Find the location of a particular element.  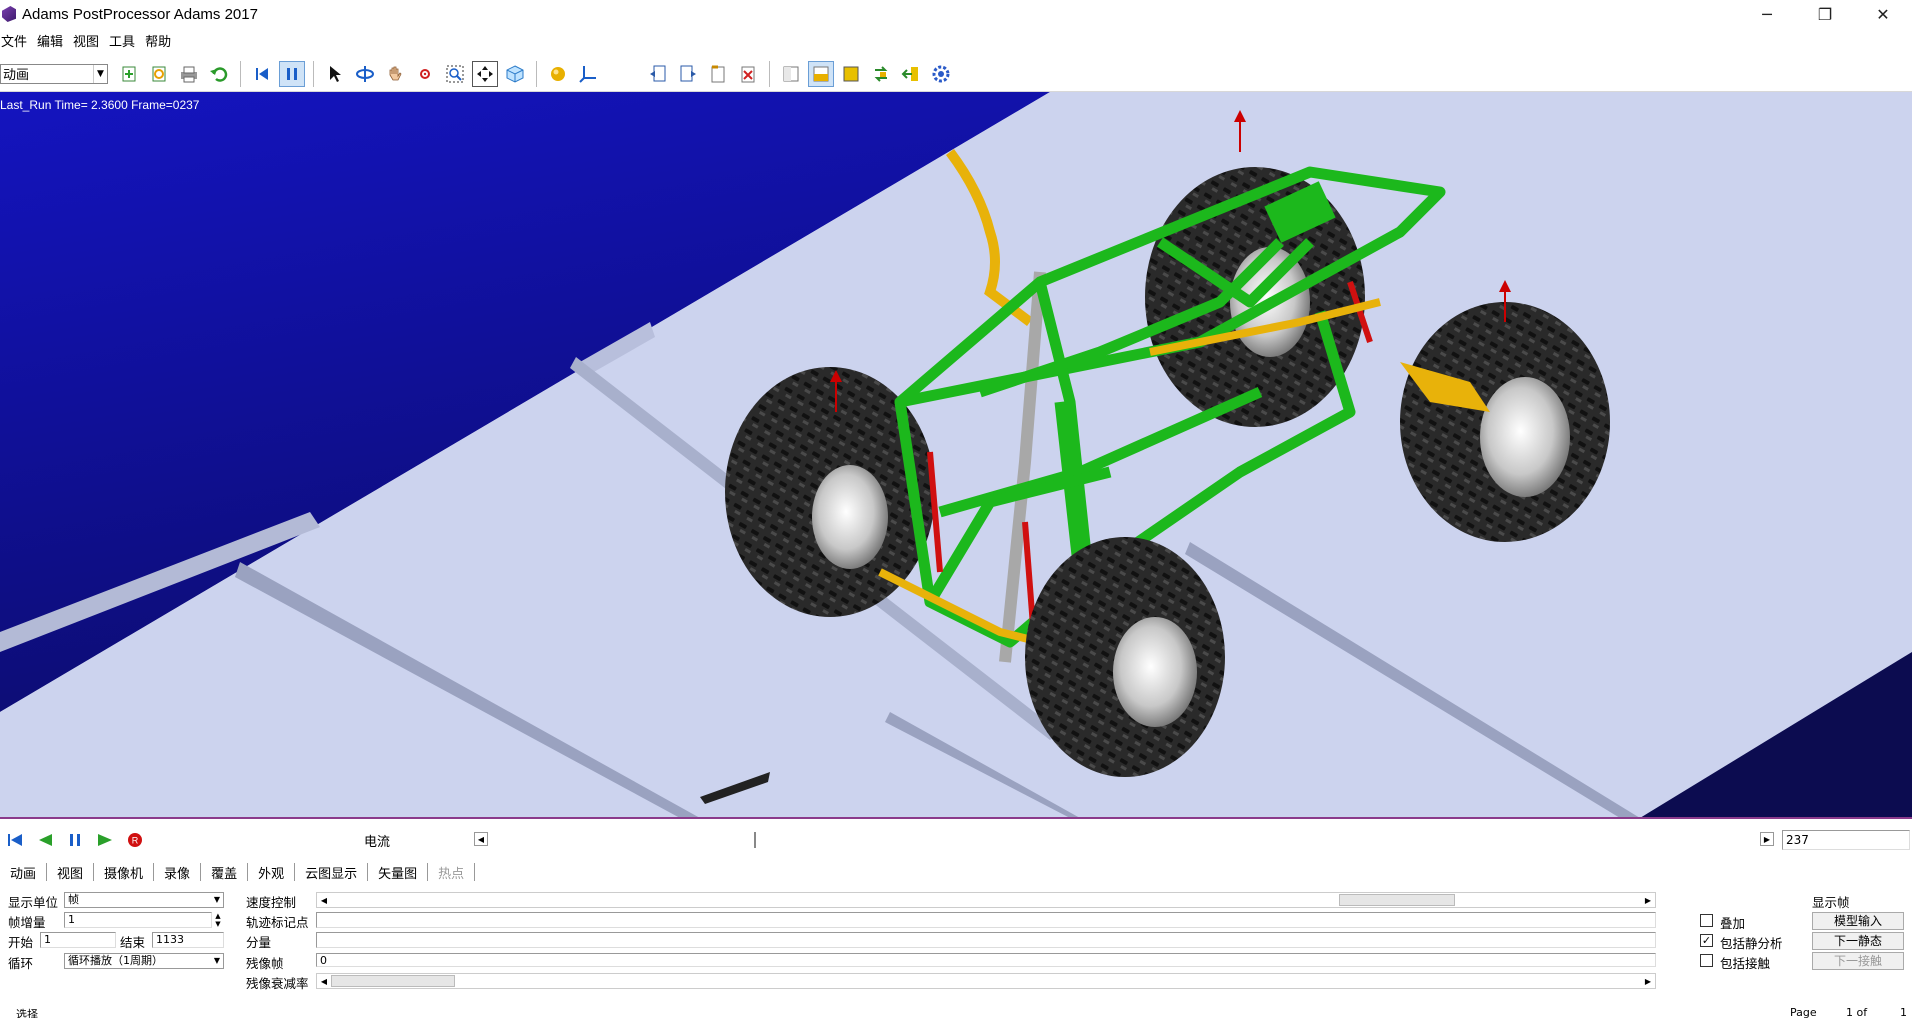

page-prev-icon is located at coordinates (658, 74).